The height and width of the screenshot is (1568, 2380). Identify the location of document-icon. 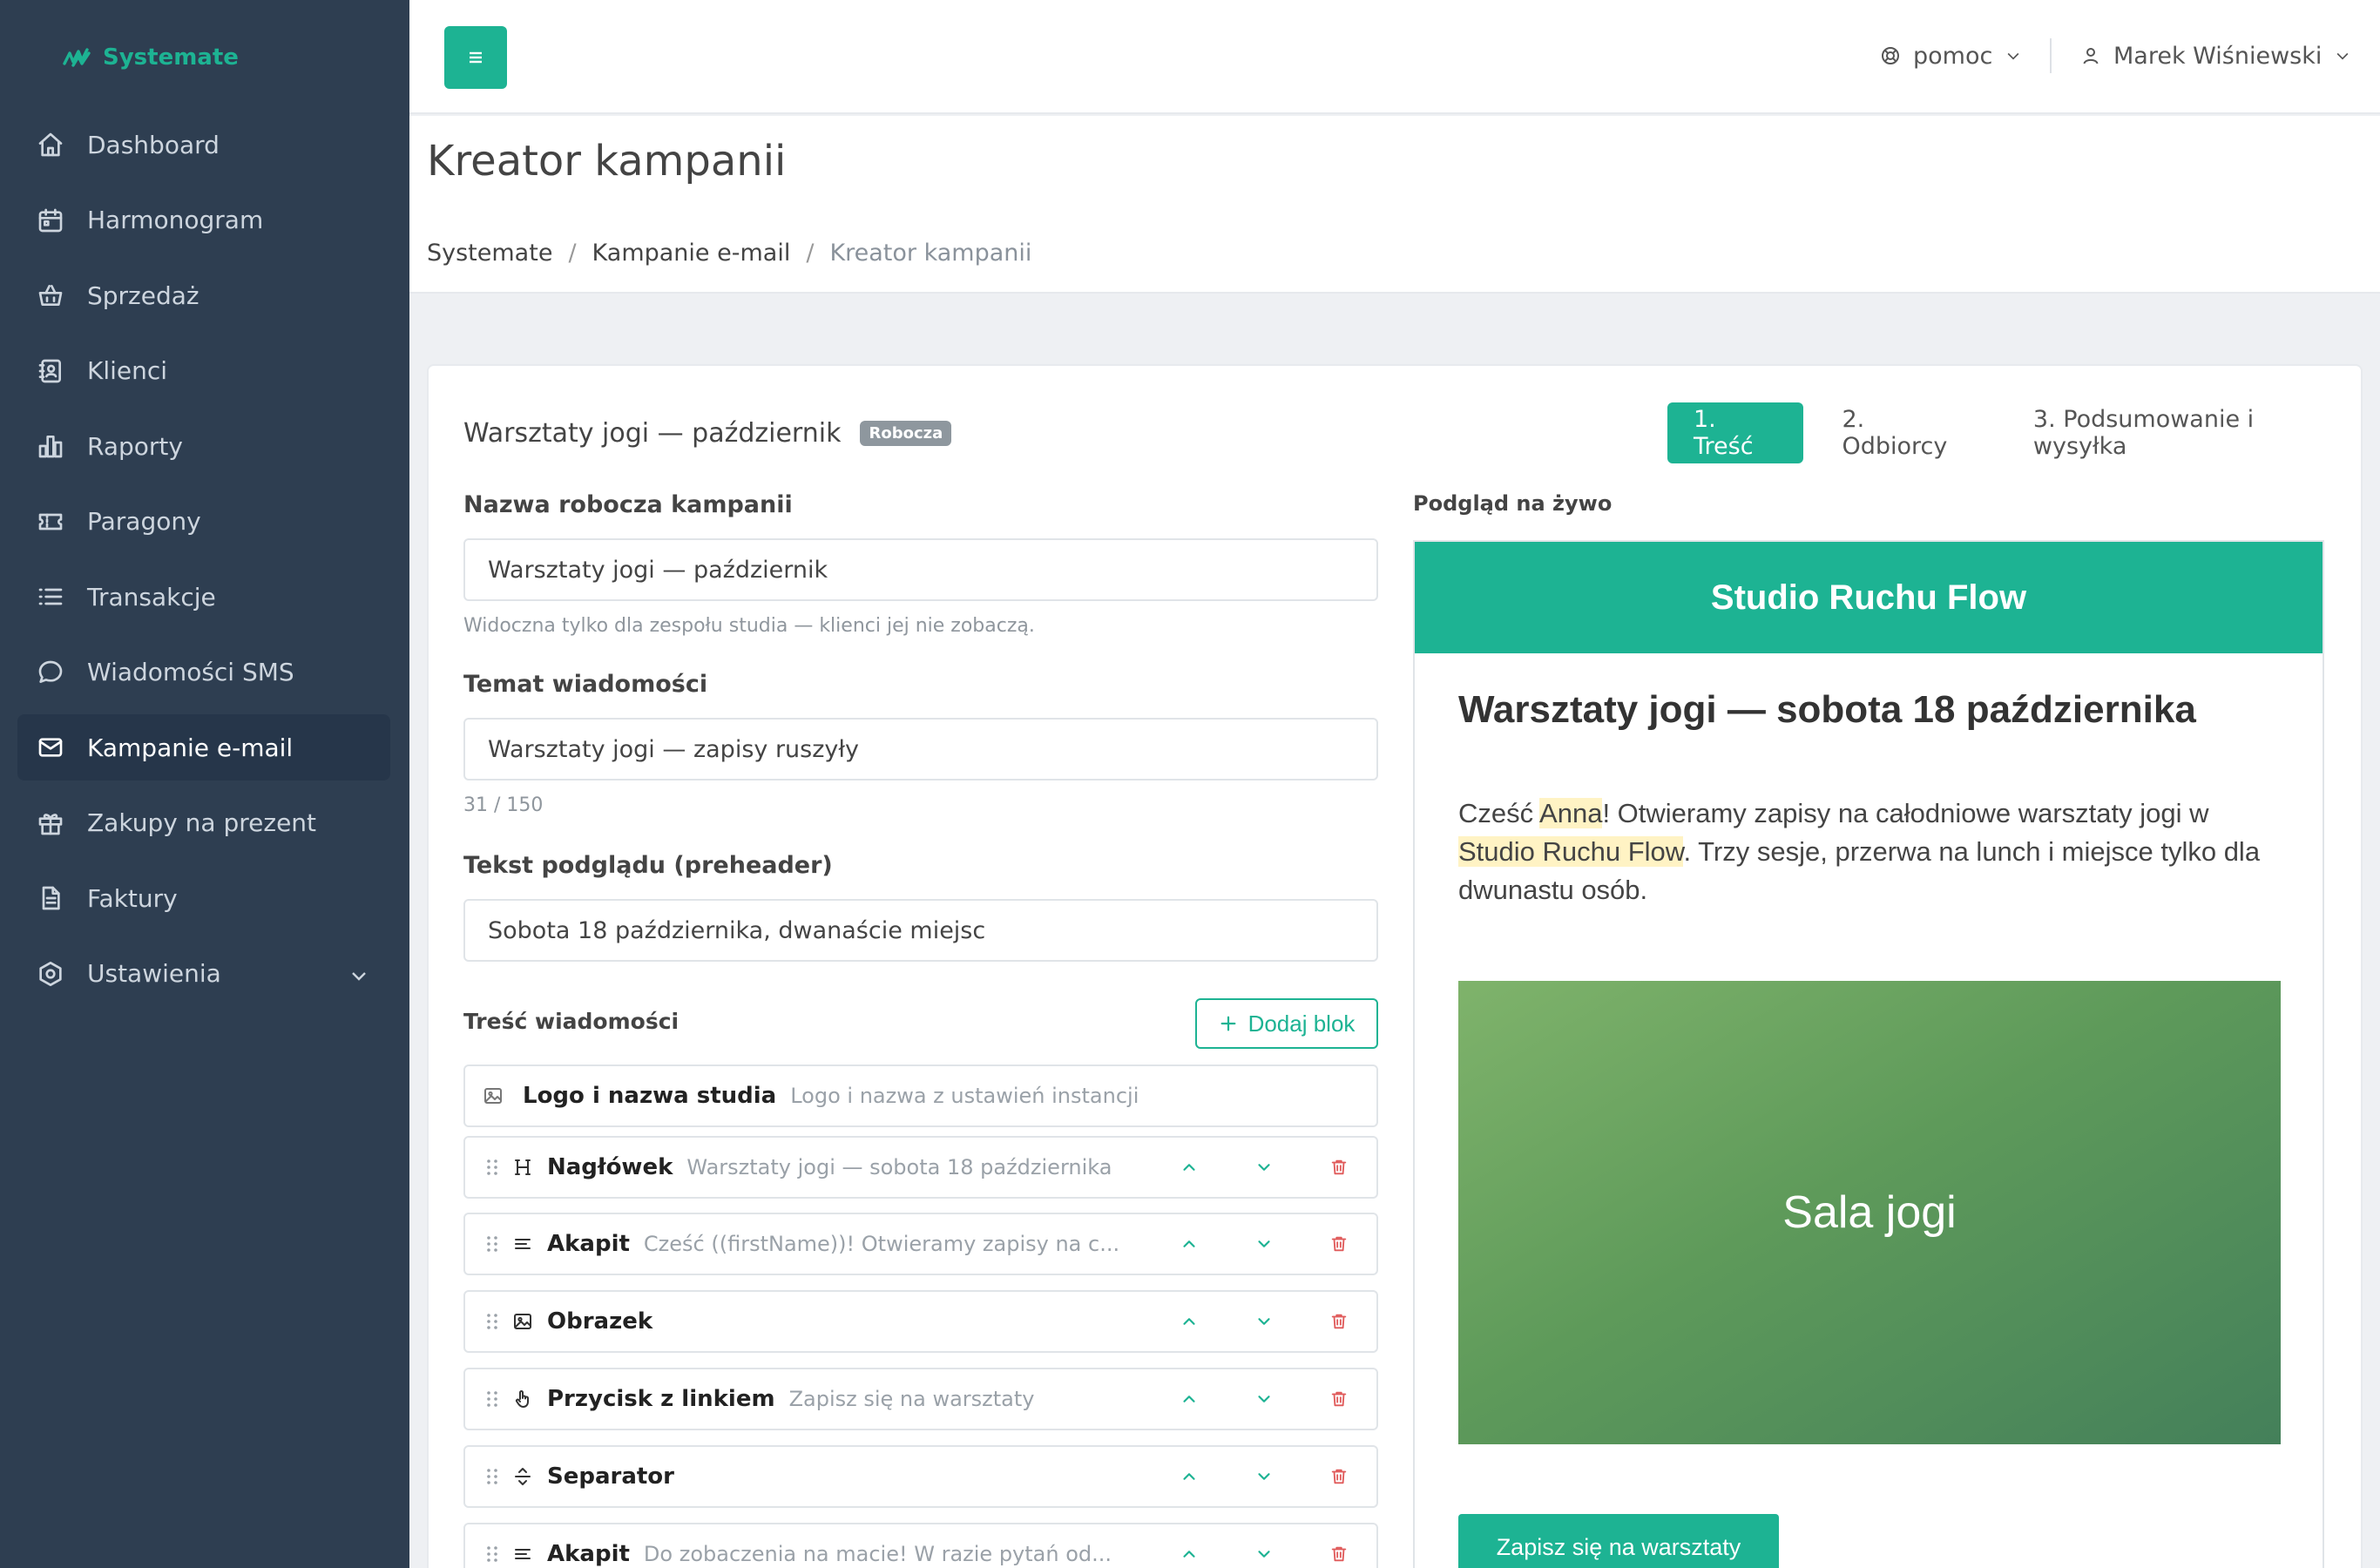
(50, 898).